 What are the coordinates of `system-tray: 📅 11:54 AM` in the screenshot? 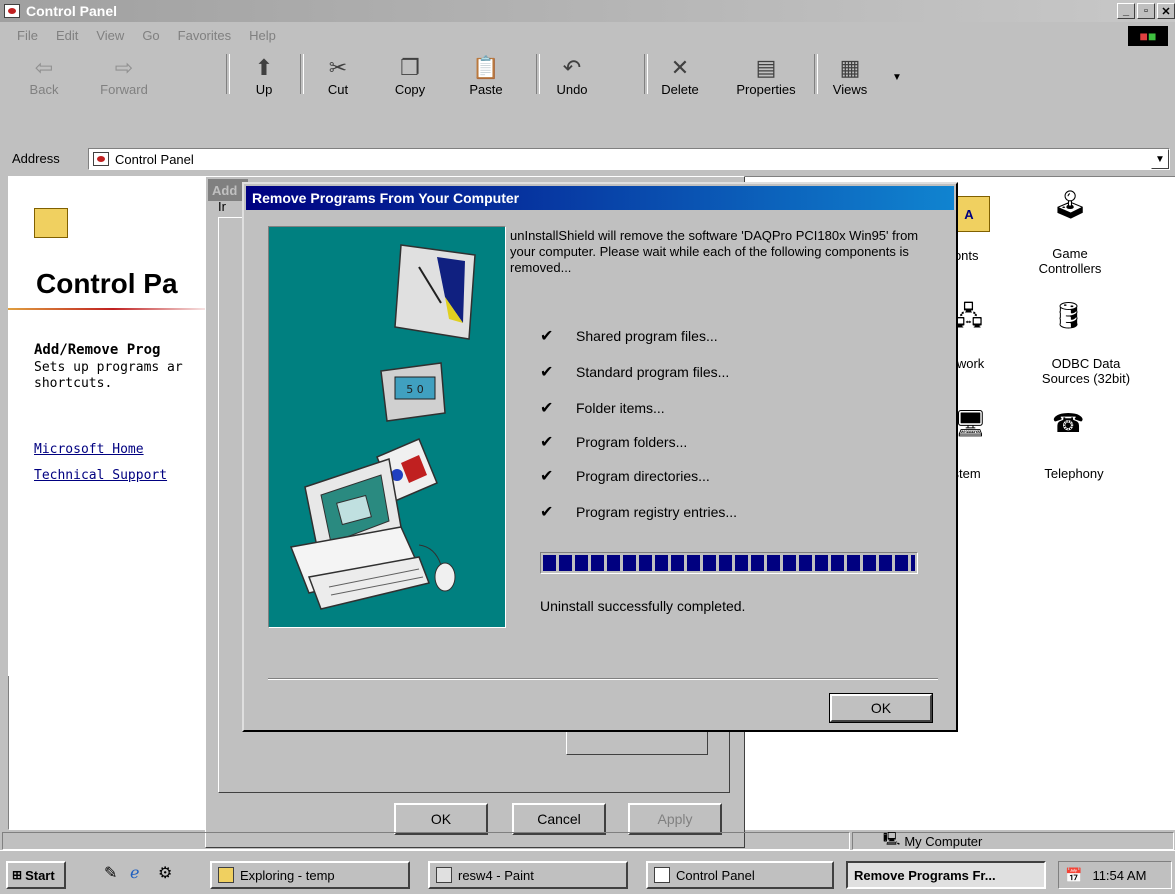 It's located at (1115, 875).